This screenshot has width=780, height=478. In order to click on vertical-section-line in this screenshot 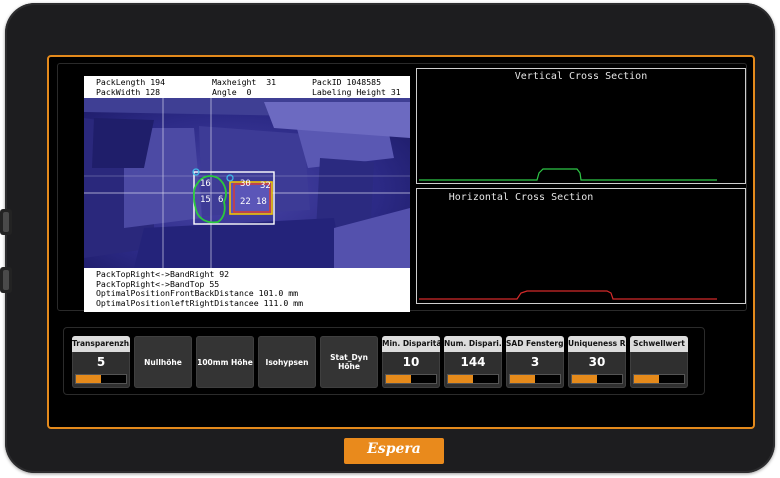, I will do `click(568, 174)`.